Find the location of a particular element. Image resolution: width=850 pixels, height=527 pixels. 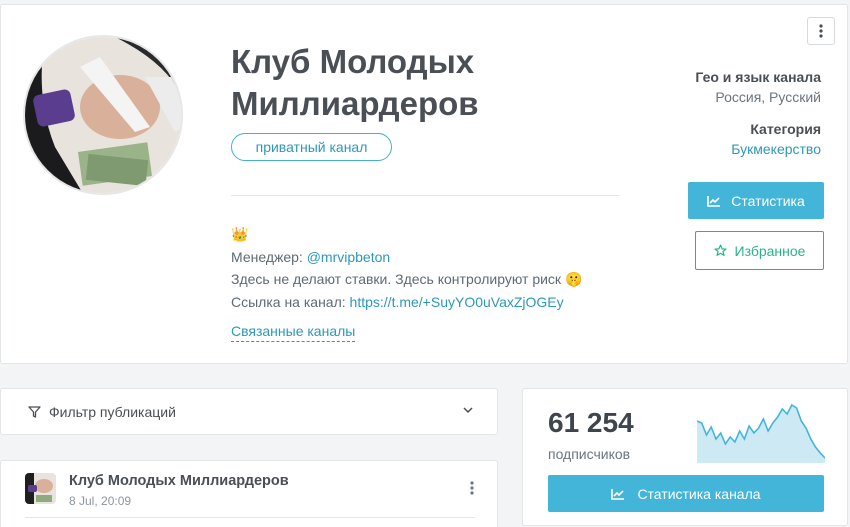

sparkline-area is located at coordinates (761, 434).